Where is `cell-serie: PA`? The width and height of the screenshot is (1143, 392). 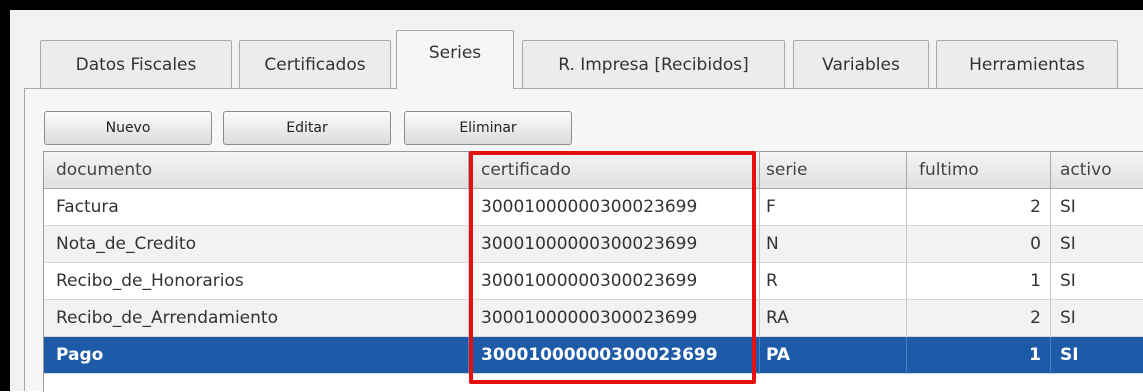 cell-serie: PA is located at coordinates (833, 355).